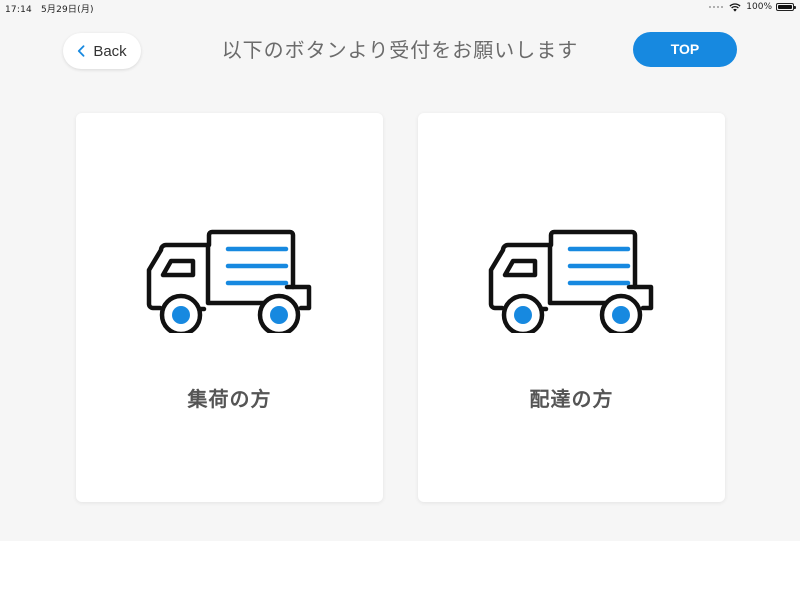  I want to click on status-date: 5月29日(月), so click(67, 10).